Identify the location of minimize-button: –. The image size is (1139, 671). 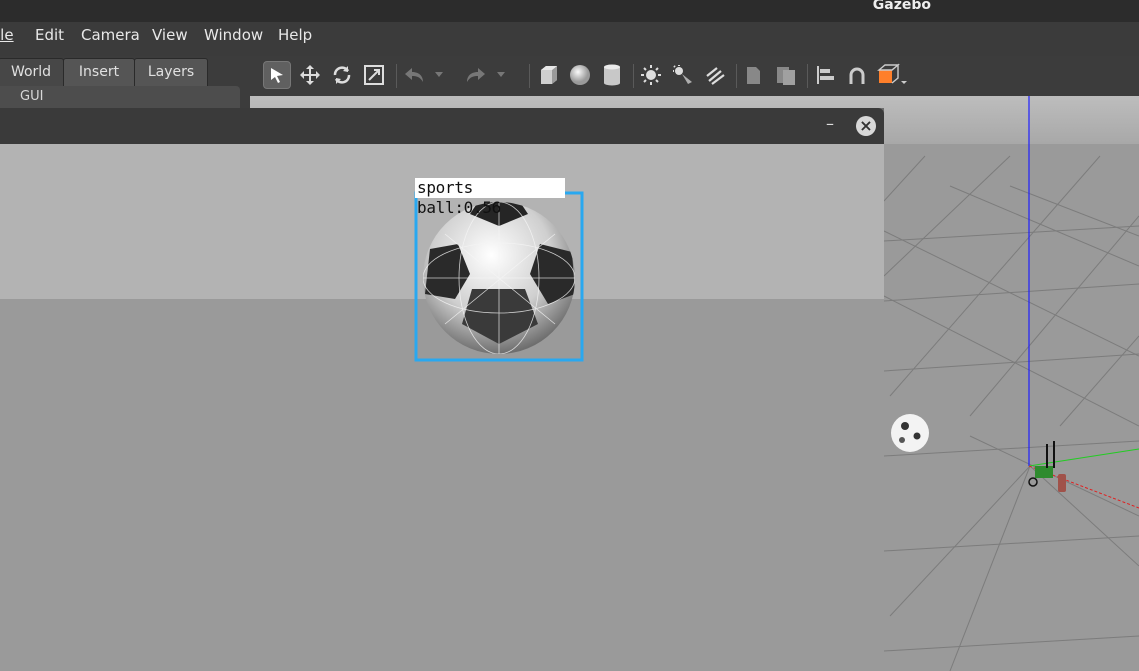
(830, 123).